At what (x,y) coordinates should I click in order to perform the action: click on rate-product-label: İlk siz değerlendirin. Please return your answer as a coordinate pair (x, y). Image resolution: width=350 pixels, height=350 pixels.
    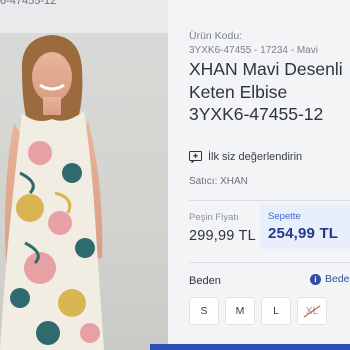
    Looking at the image, I should click on (255, 157).